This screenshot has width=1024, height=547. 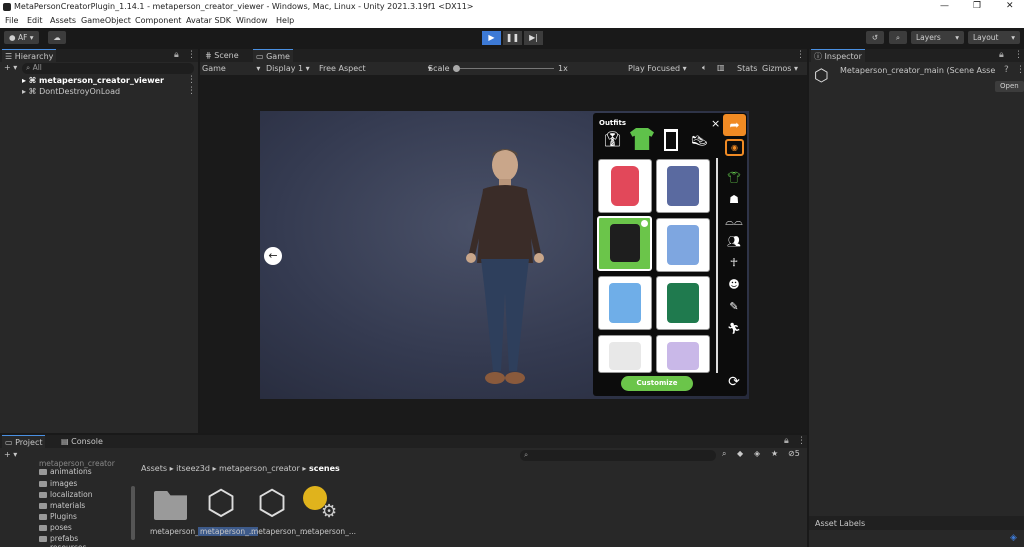 What do you see at coordinates (1010, 6) in the screenshot?
I see `close-icon: ✕` at bounding box center [1010, 6].